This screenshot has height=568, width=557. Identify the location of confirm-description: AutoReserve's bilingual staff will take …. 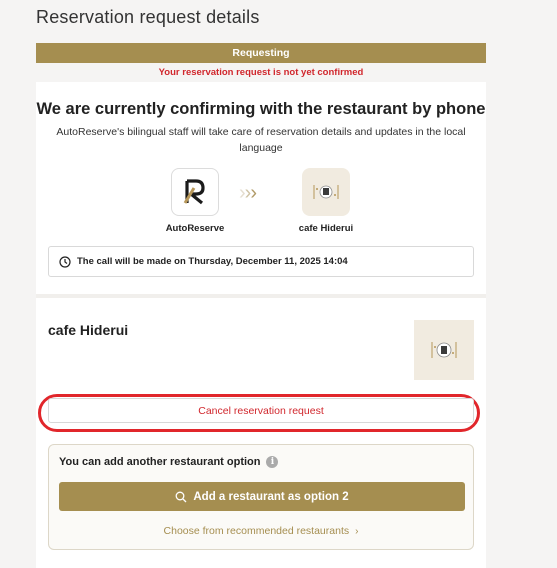
(261, 140).